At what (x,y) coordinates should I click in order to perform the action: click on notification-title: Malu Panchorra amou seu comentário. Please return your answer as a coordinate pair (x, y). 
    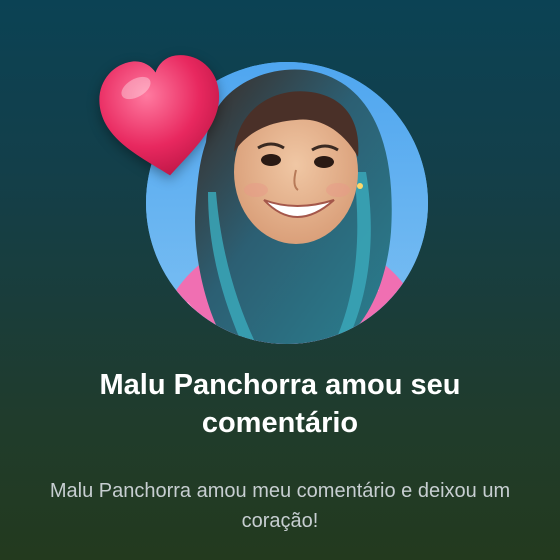
    Looking at the image, I should click on (280, 404).